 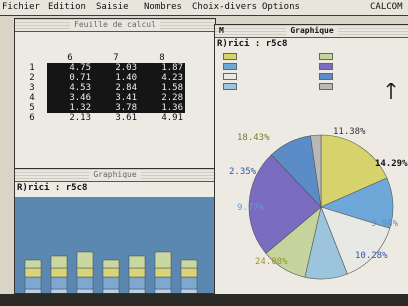 What do you see at coordinates (162, 78) in the screenshot?
I see `table-cell: 4.23` at bounding box center [162, 78].